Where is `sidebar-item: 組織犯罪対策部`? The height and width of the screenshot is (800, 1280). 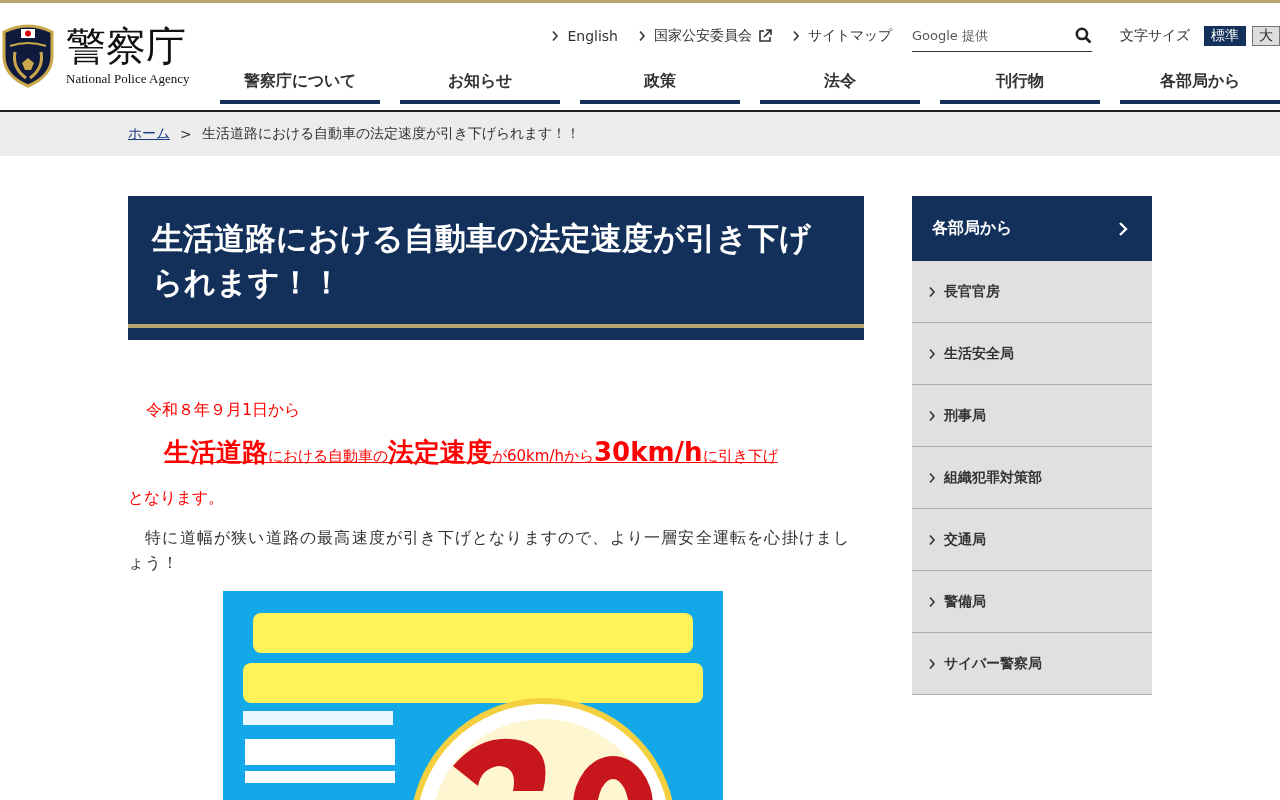
sidebar-item: 組織犯罪対策部 is located at coordinates (1032, 478).